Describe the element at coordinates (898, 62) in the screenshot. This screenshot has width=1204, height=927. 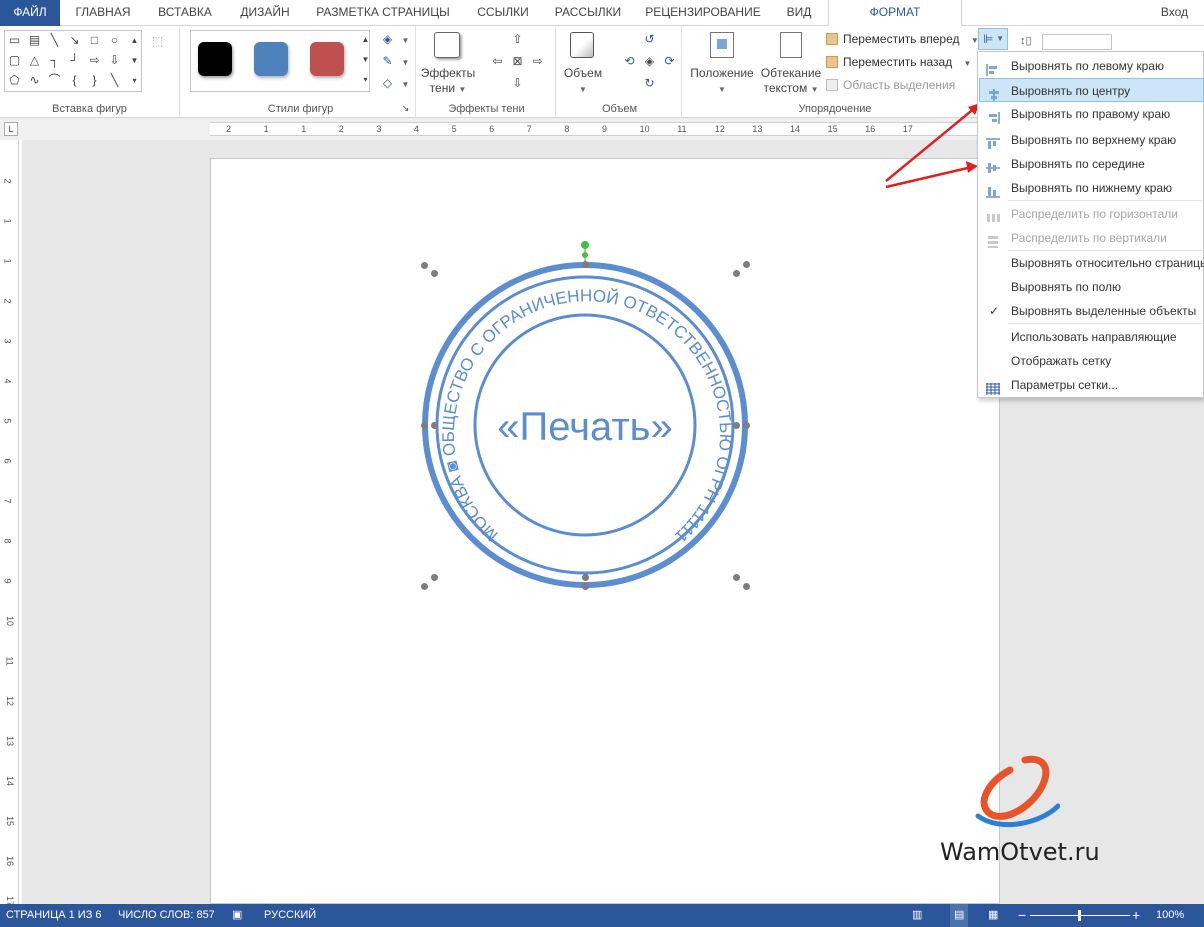
I see `send-backward-button: Переместить назад ▼` at that location.